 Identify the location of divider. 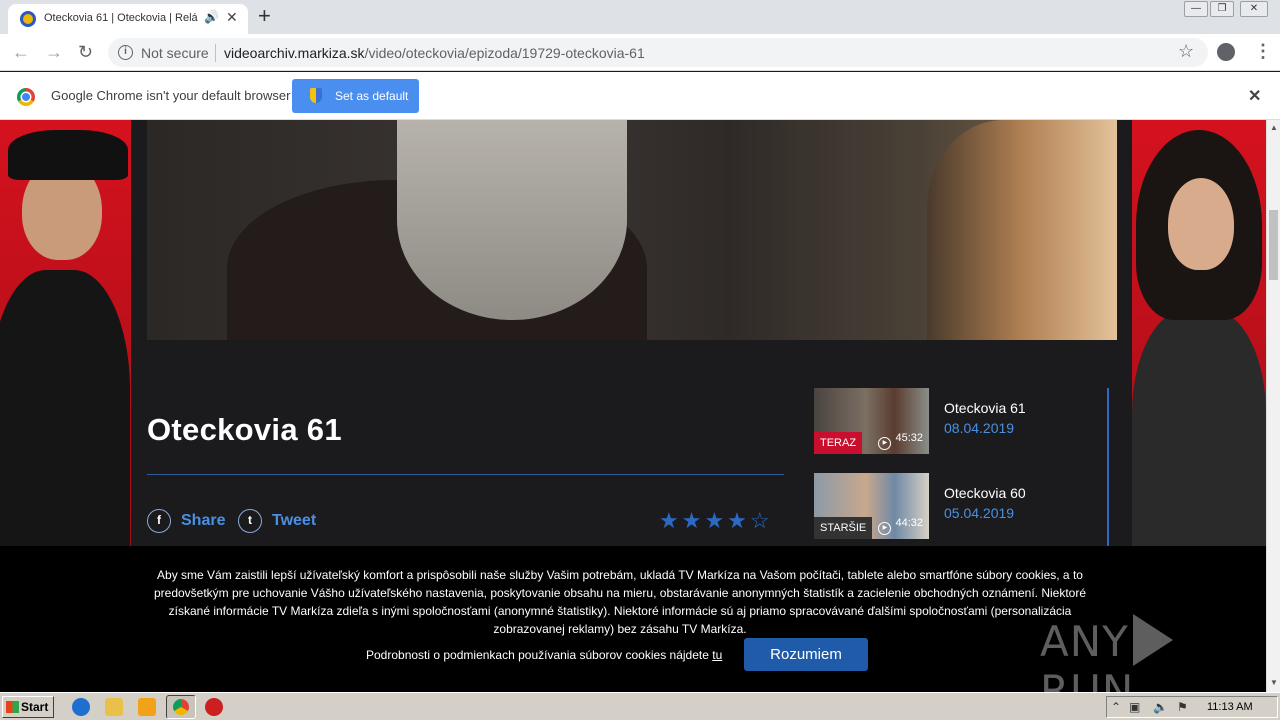
(215, 53).